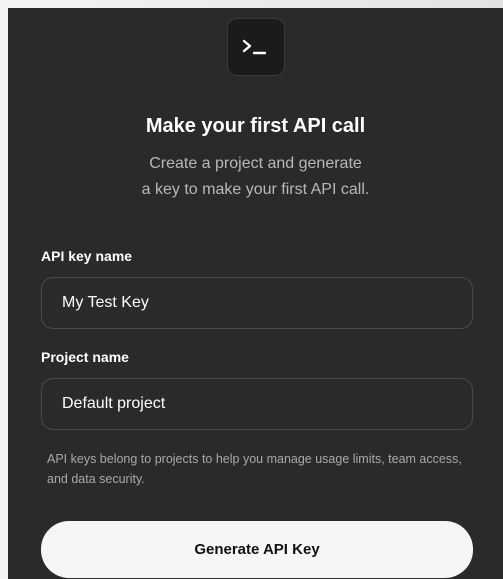 The width and height of the screenshot is (503, 579). What do you see at coordinates (256, 47) in the screenshot?
I see `terminal-icon` at bounding box center [256, 47].